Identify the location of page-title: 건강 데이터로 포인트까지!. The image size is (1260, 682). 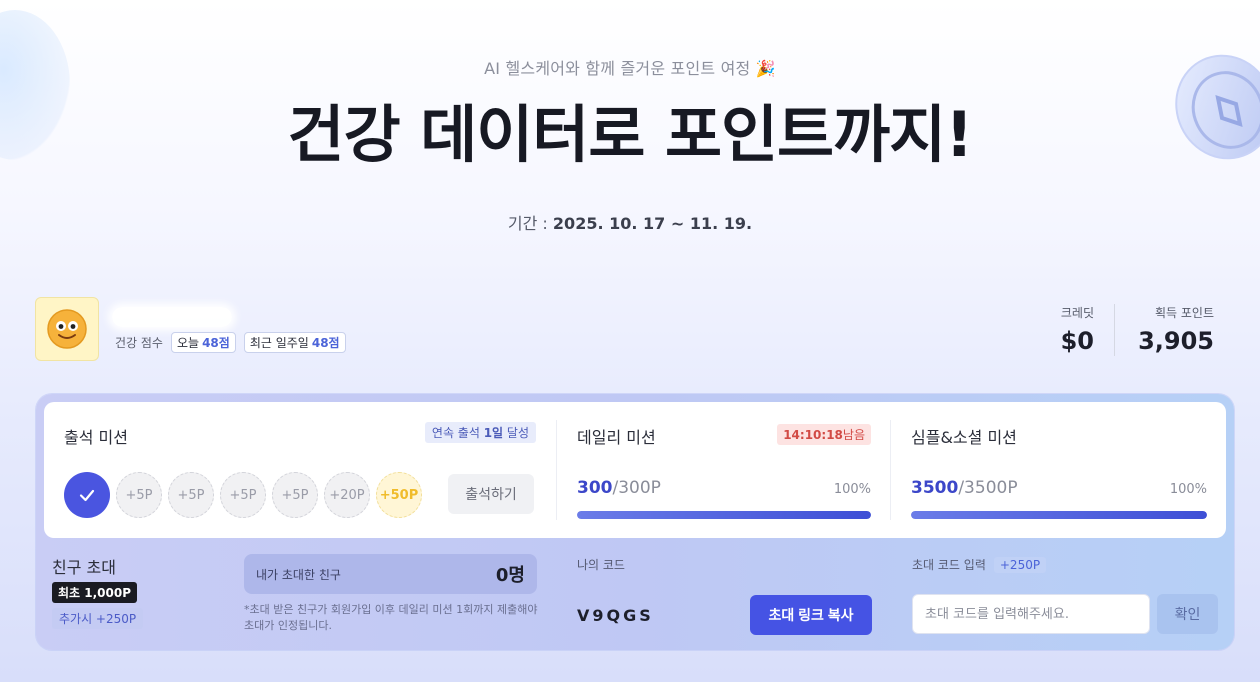
(630, 134).